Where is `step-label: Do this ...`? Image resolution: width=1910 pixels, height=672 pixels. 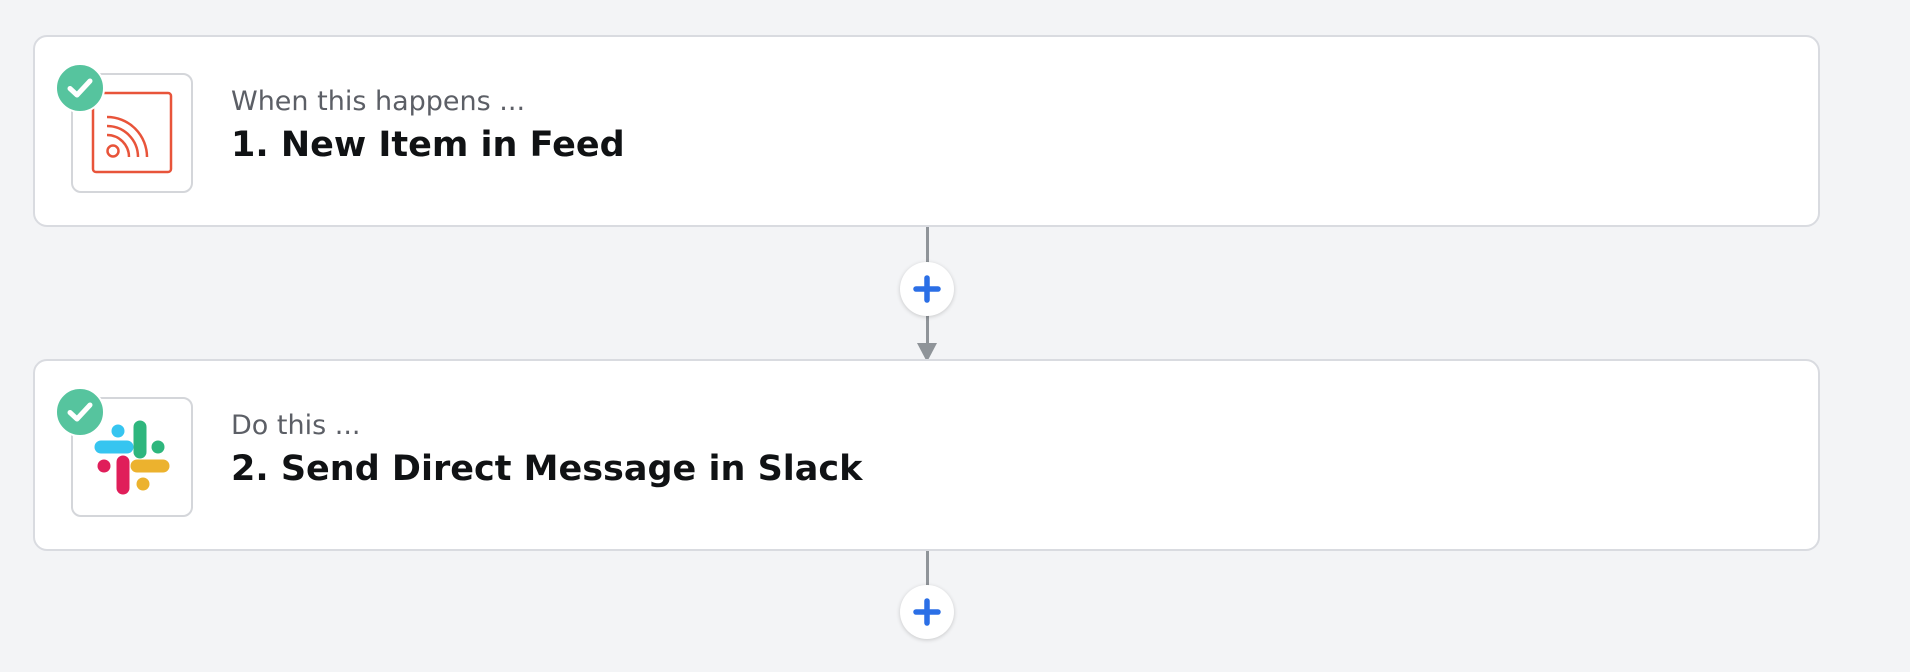 step-label: Do this ... is located at coordinates (296, 425).